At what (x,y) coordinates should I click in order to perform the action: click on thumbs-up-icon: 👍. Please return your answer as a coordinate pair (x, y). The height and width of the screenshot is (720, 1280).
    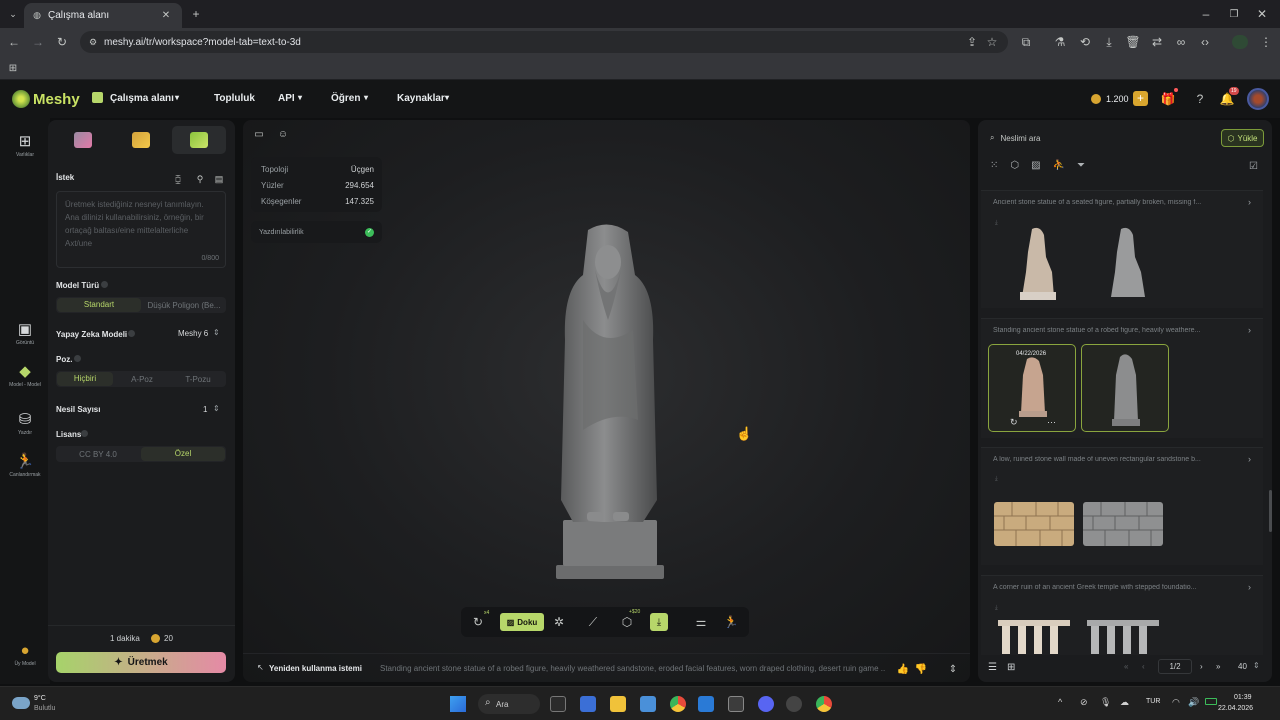
    Looking at the image, I should click on (903, 669).